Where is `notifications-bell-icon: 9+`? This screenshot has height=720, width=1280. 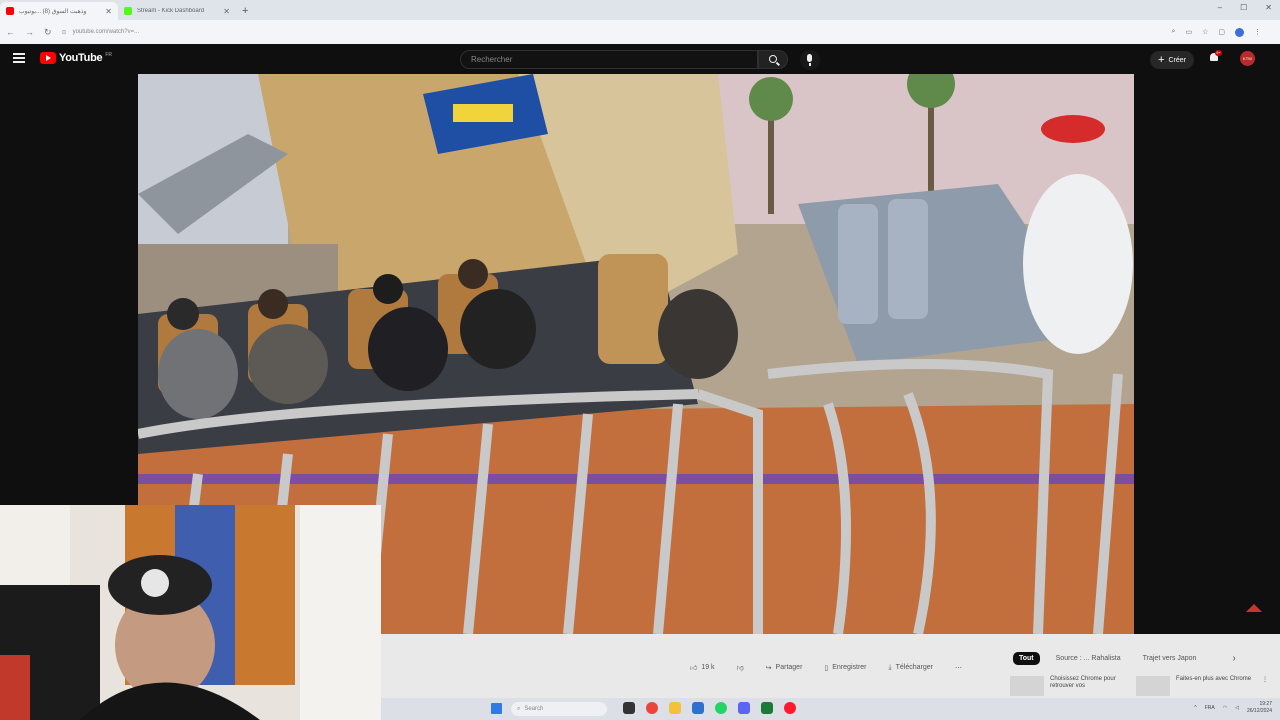 notifications-bell-icon: 9+ is located at coordinates (1215, 57).